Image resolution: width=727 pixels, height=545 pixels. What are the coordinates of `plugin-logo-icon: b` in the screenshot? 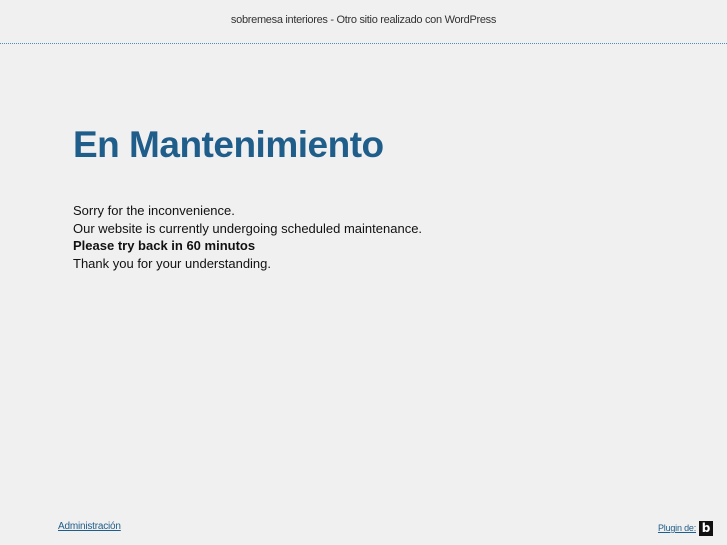 It's located at (706, 528).